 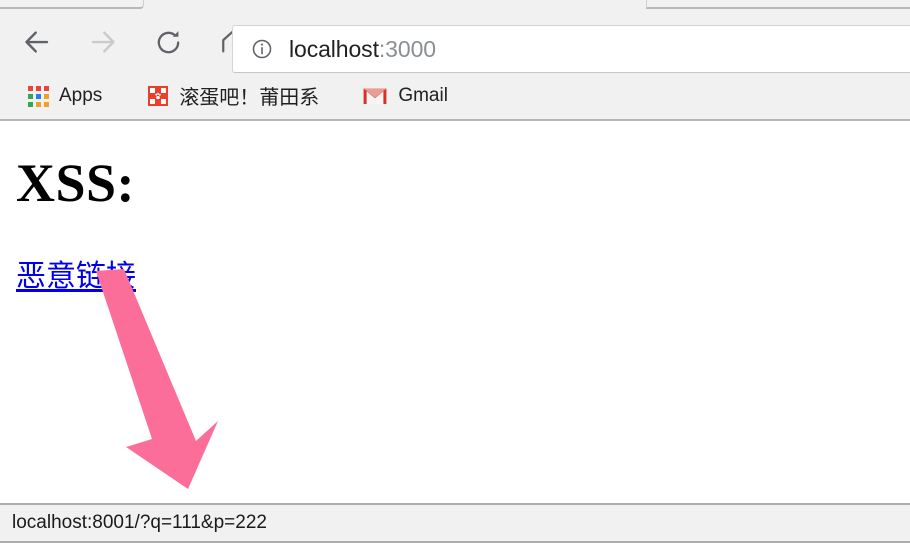 I want to click on pink-arrow-annotation, so click(x=148, y=379).